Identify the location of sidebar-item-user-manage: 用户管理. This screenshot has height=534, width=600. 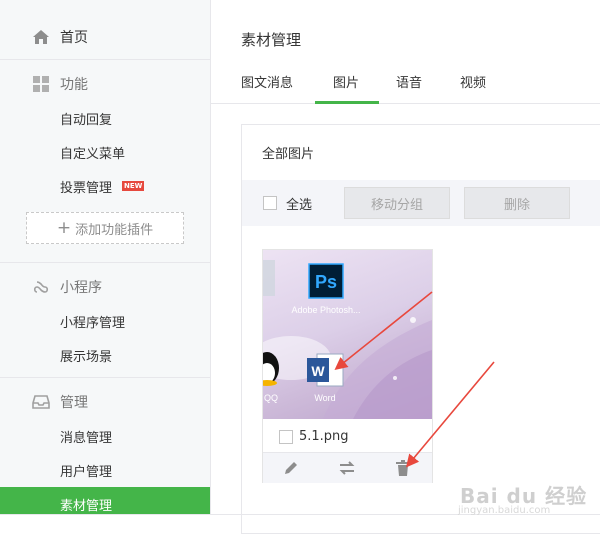
(105, 470).